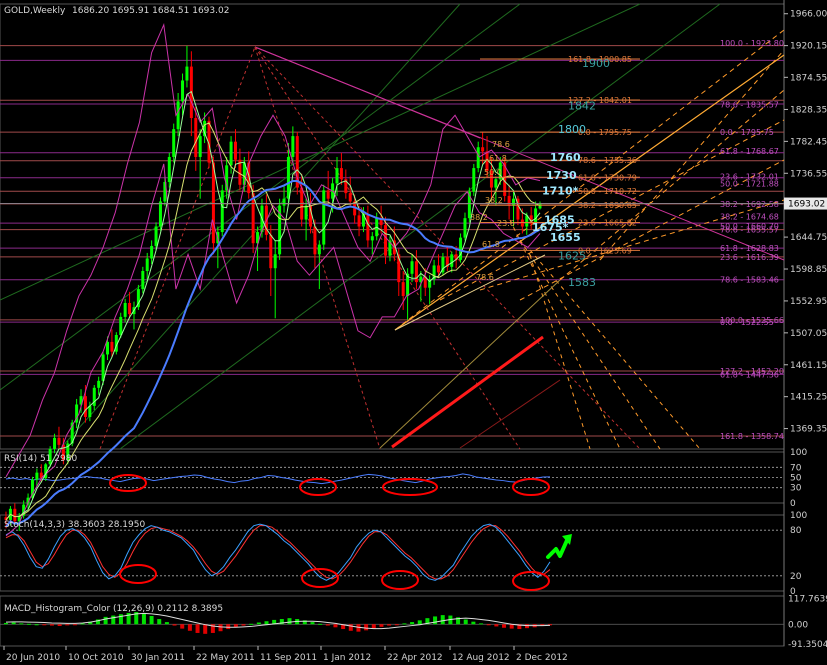 The width and height of the screenshot is (827, 665). What do you see at coordinates (225, 658) in the screenshot?
I see `time-tick-label: 22 May 2011` at bounding box center [225, 658].